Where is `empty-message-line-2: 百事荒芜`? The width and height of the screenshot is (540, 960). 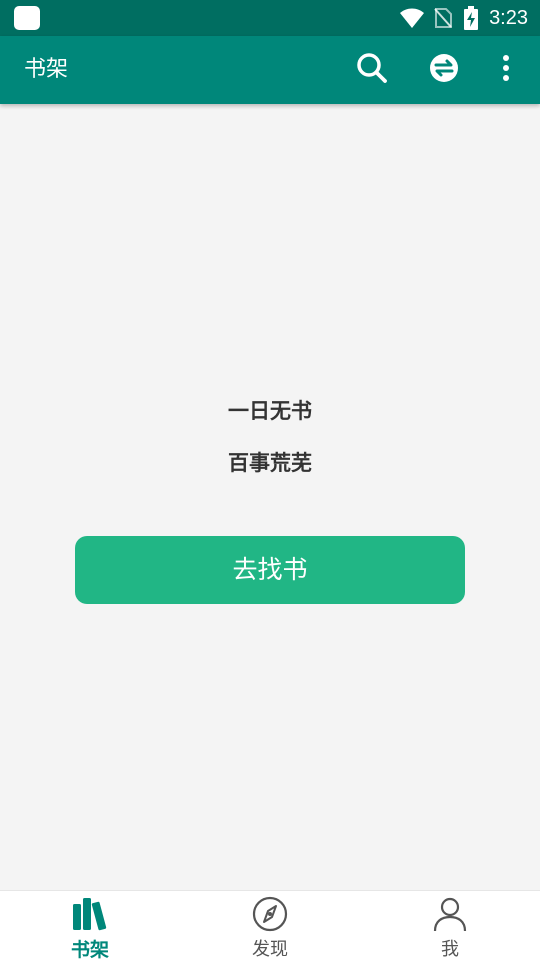
empty-message-line-2: 百事荒芜 is located at coordinates (270, 463).